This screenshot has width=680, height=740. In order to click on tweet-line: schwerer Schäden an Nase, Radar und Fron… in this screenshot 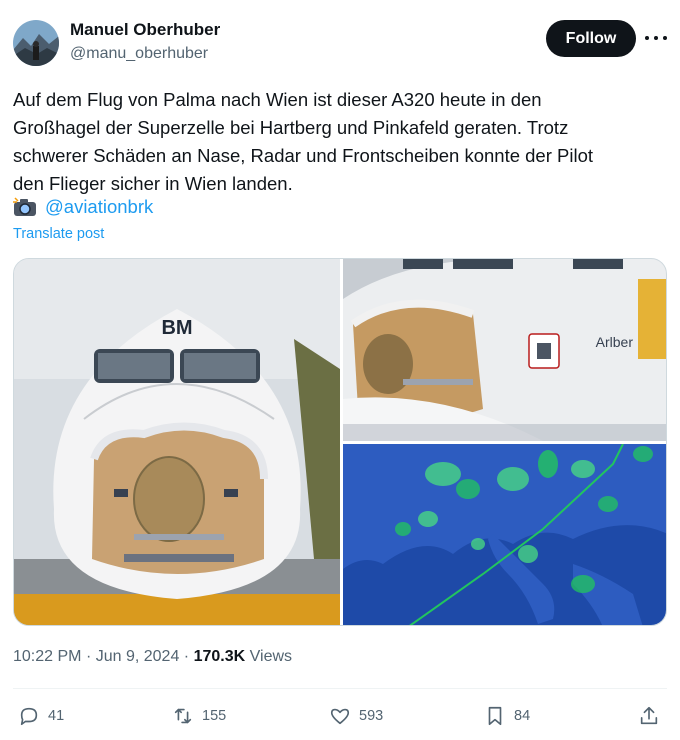, I will do `click(303, 155)`.